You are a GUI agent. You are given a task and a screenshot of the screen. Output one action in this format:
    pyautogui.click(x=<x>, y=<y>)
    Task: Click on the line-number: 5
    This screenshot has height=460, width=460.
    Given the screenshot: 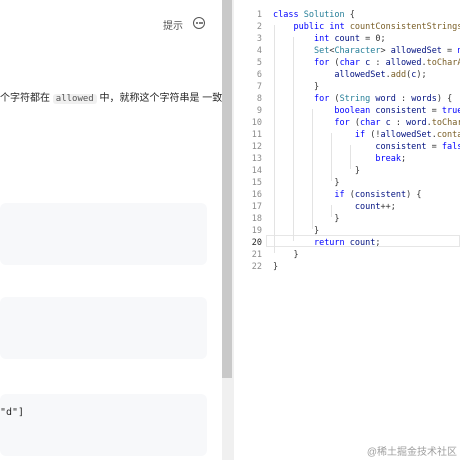 What is the action you would take?
    pyautogui.click(x=259, y=63)
    